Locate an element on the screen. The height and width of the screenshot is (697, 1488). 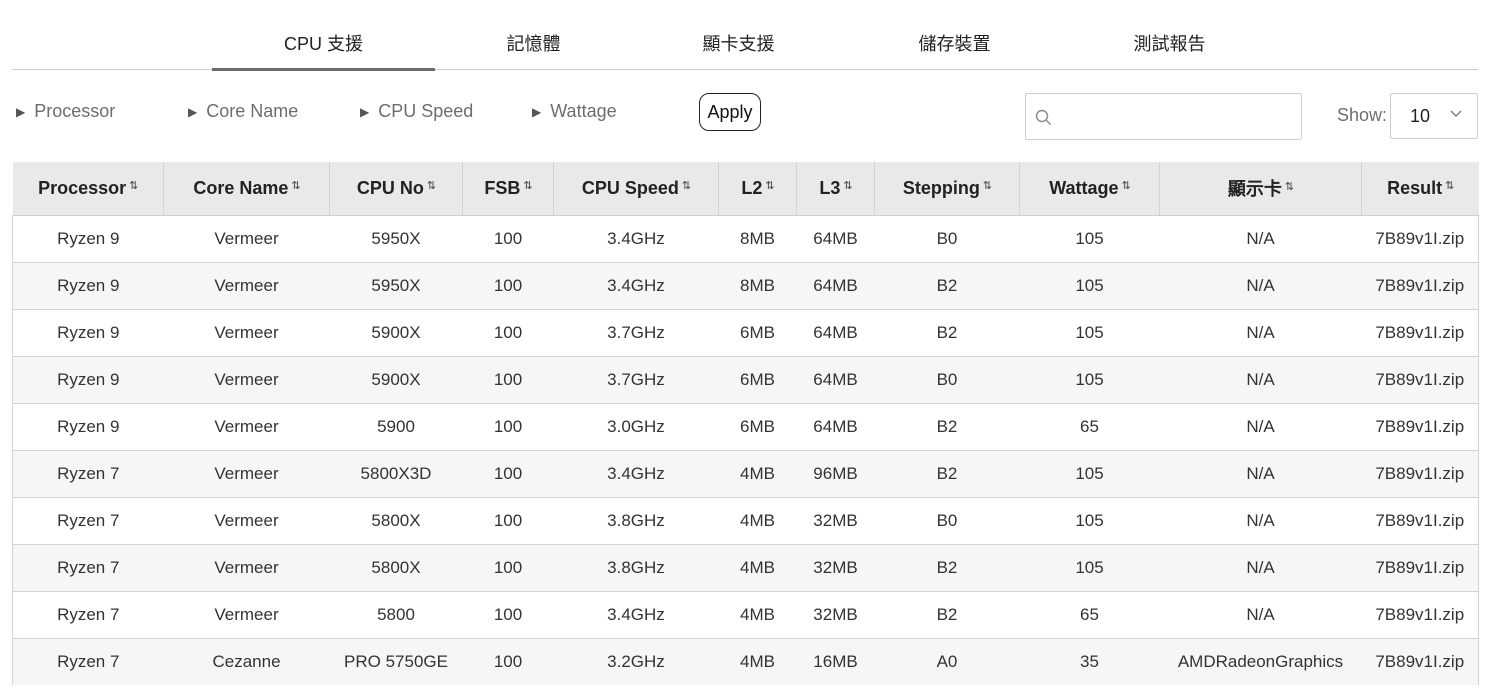
column-header: FSB ⇅ is located at coordinates (508, 188).